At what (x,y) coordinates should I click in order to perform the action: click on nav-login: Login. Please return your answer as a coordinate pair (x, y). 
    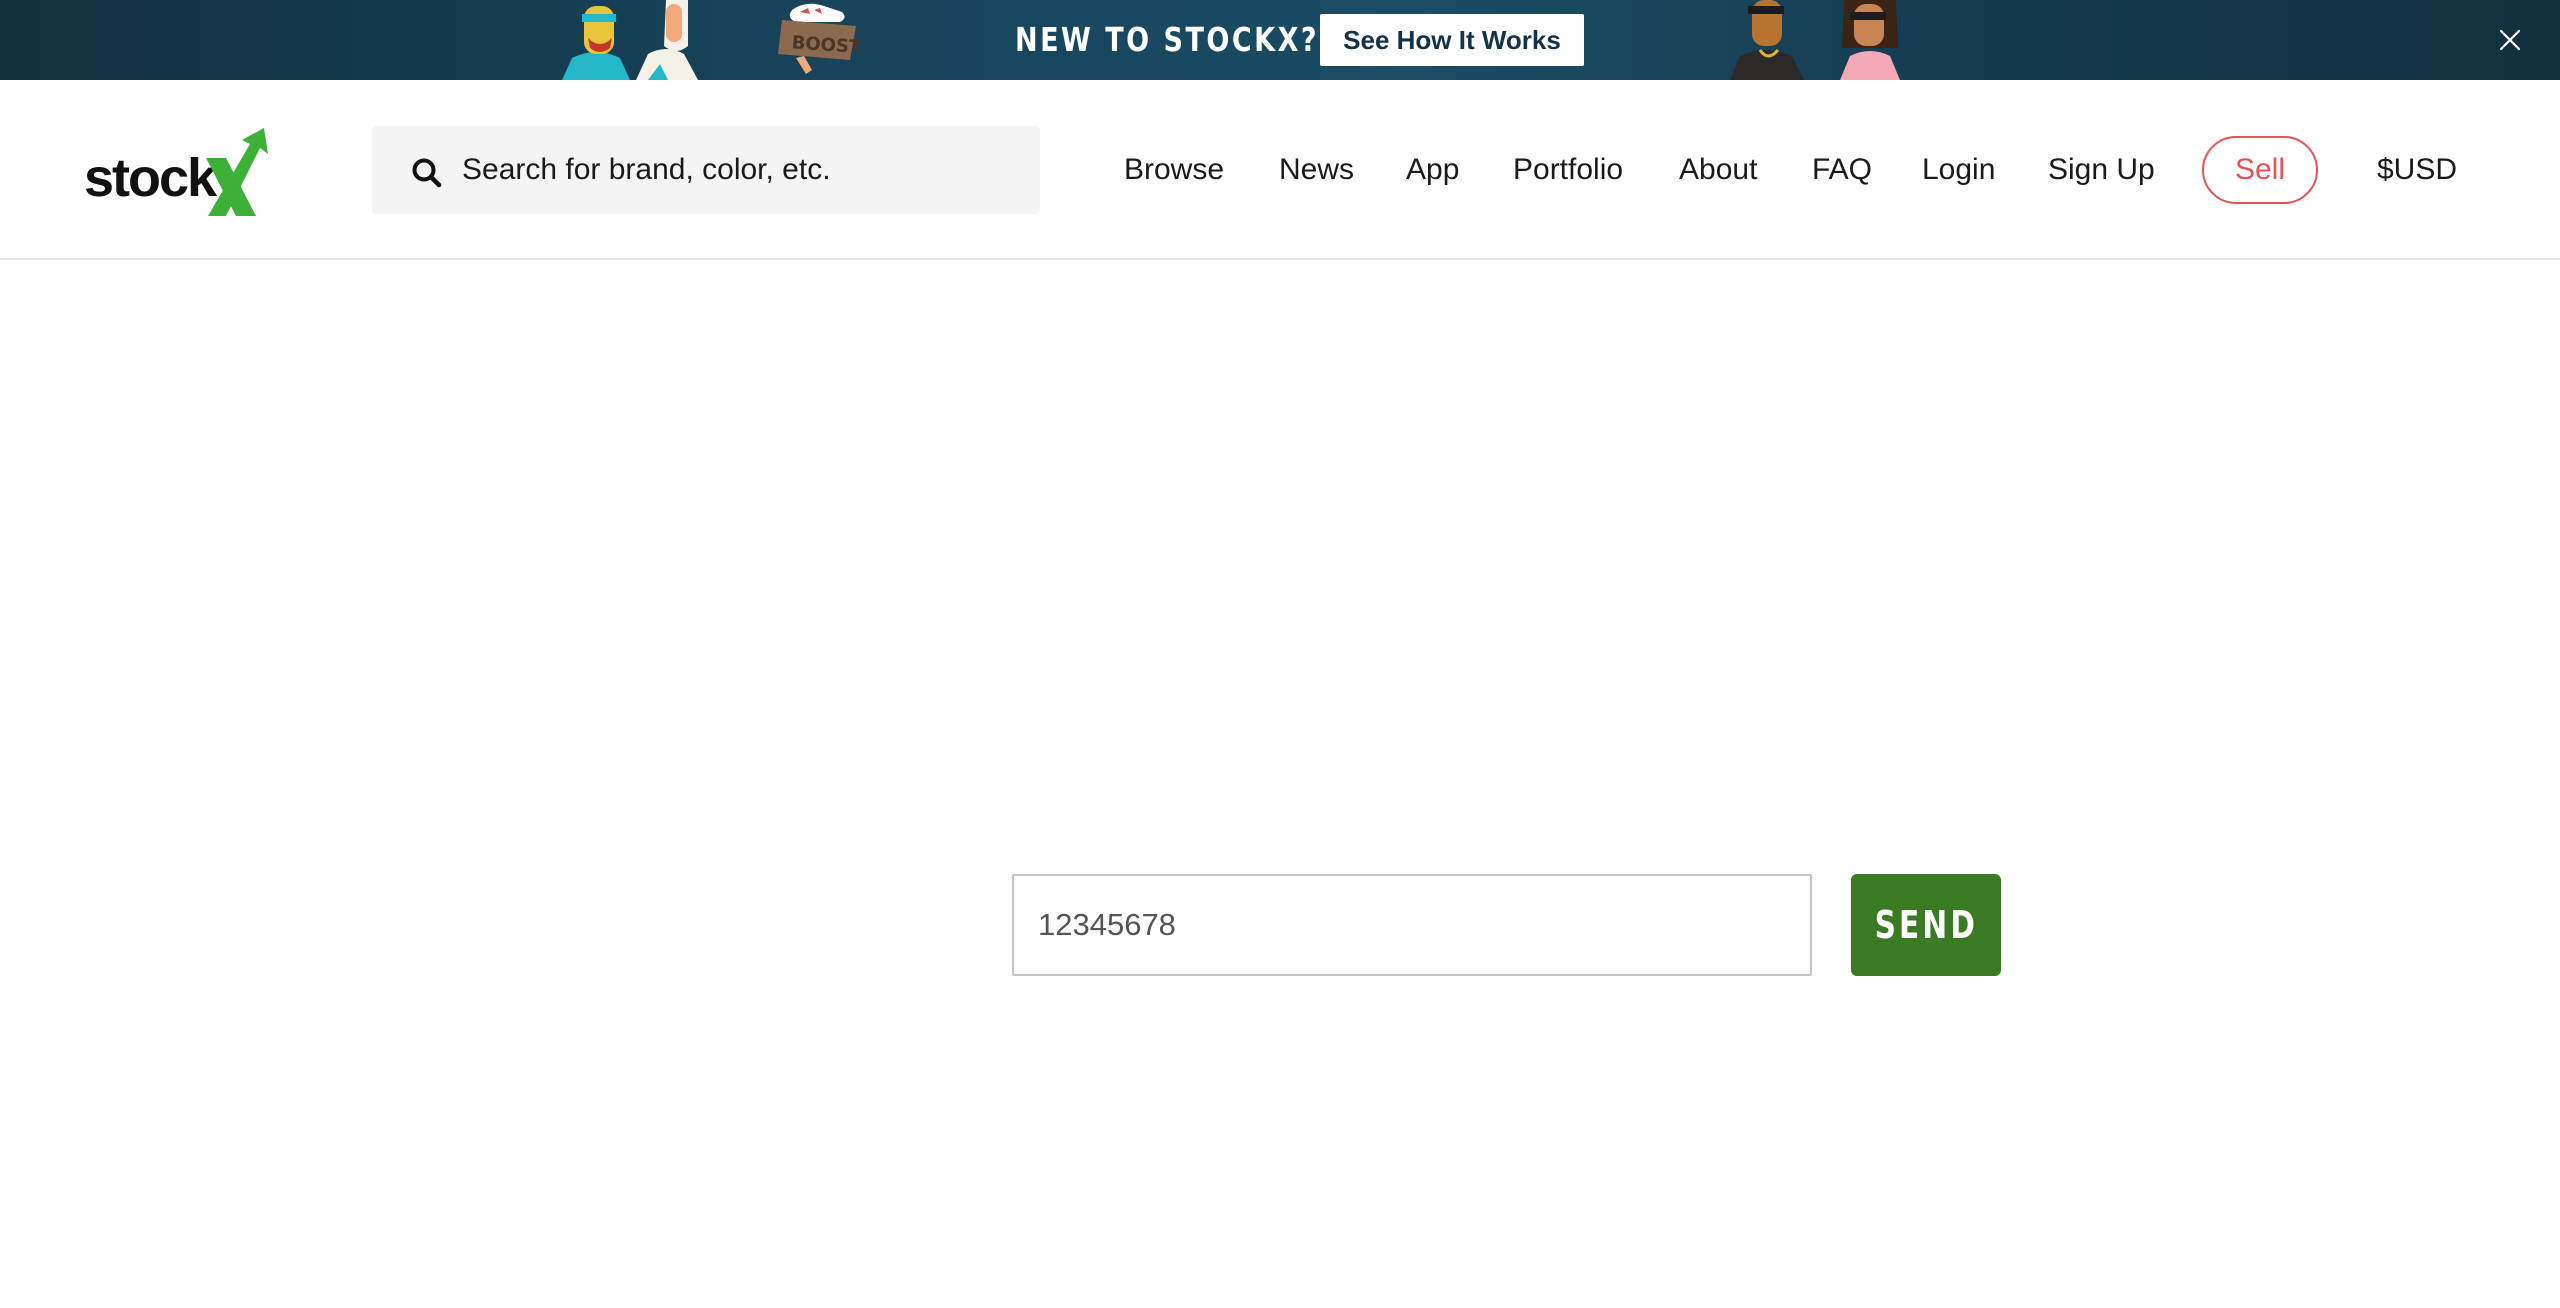
    Looking at the image, I should click on (1958, 170).